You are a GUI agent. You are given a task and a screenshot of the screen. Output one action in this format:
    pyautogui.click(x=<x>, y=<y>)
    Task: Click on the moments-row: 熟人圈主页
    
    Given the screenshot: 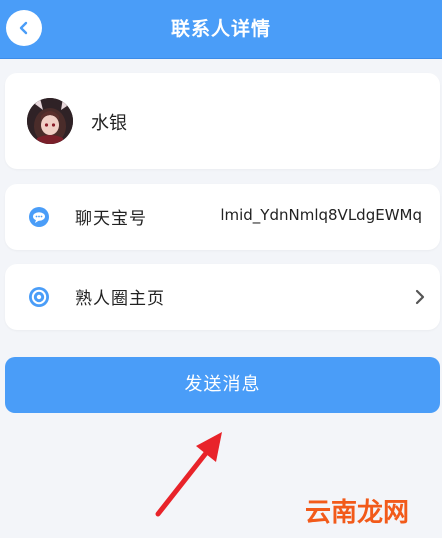 What is the action you would take?
    pyautogui.click(x=222, y=297)
    